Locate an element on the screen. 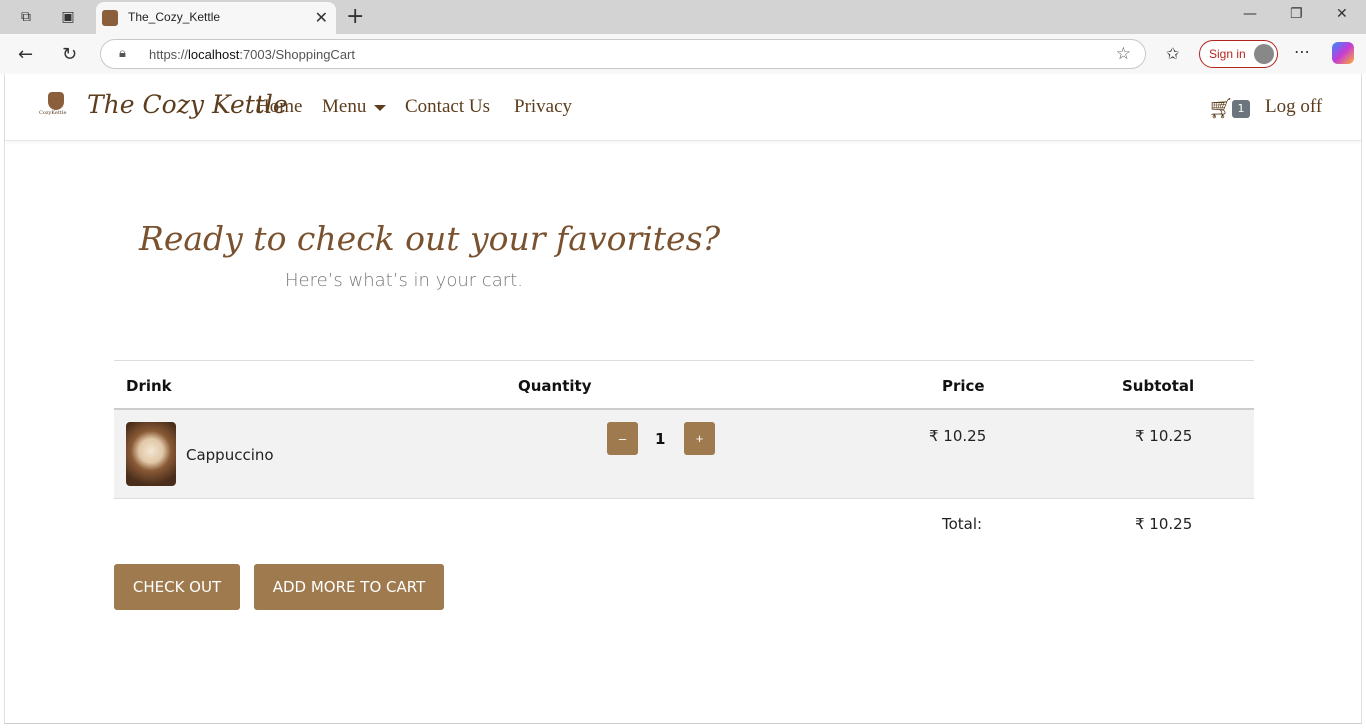 This screenshot has height=728, width=1366. refresh-icon: ↻ is located at coordinates (69, 54).